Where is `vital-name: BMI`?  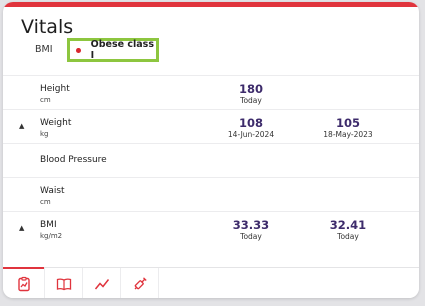 vital-name: BMI is located at coordinates (48, 225).